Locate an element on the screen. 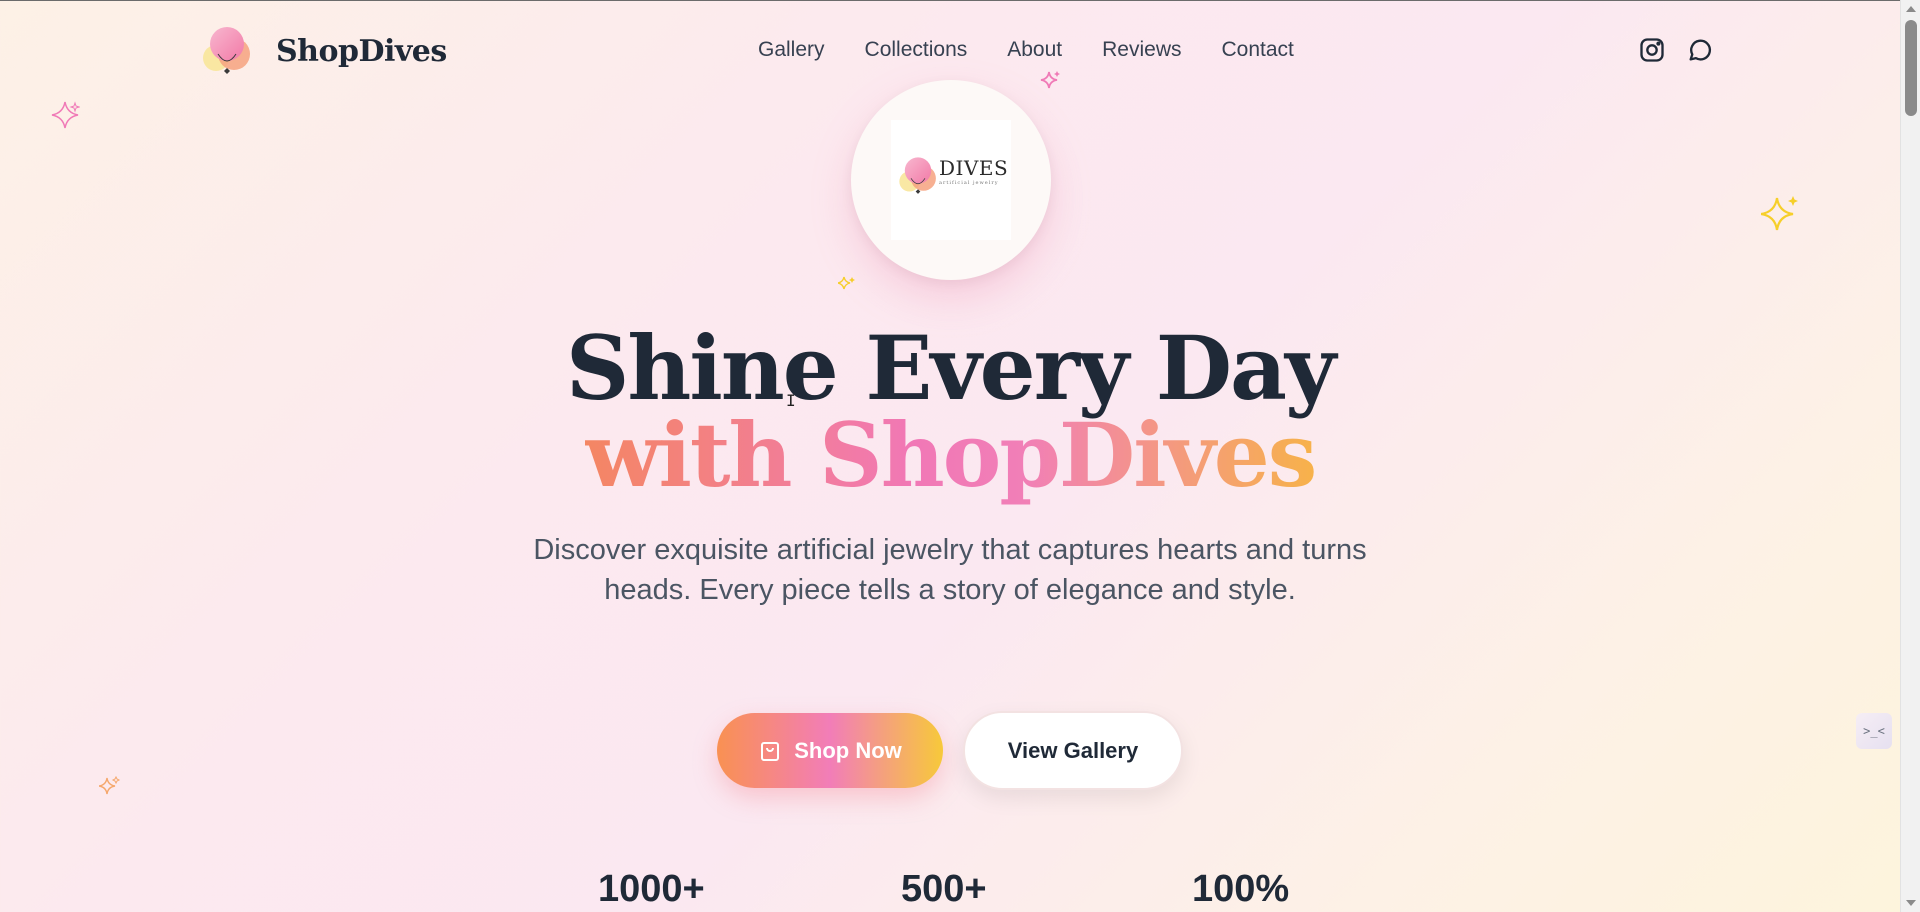  shop-now-label: Shop Now is located at coordinates (848, 750).